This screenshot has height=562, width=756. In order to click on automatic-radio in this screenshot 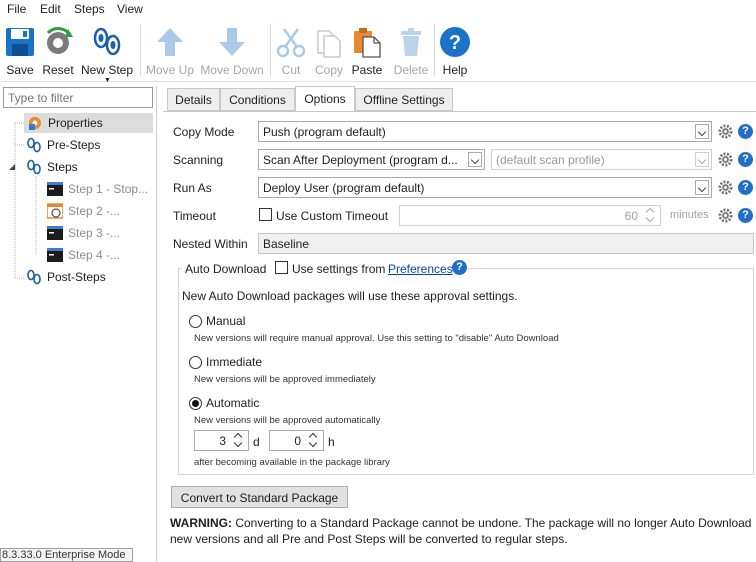, I will do `click(195, 403)`.